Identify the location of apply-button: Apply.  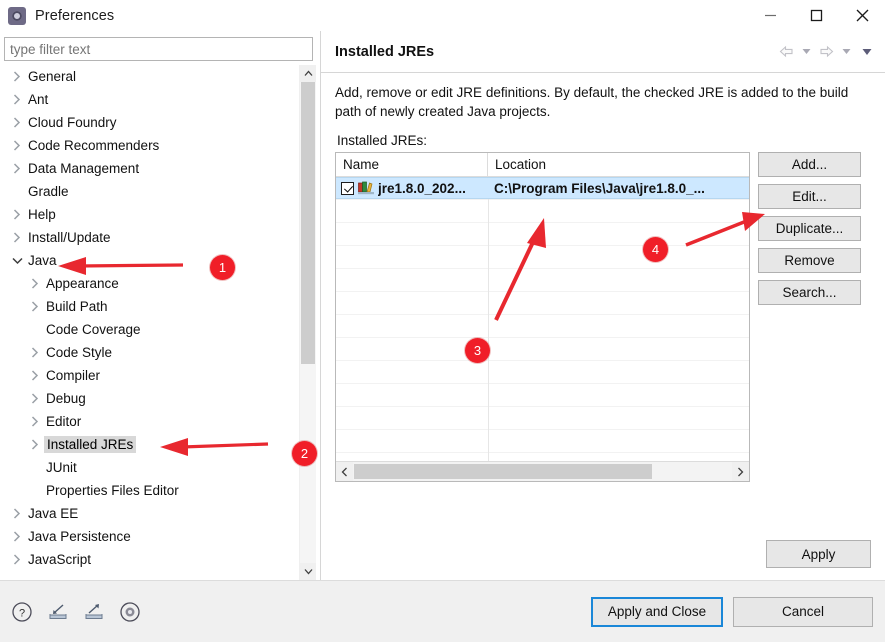
(818, 554).